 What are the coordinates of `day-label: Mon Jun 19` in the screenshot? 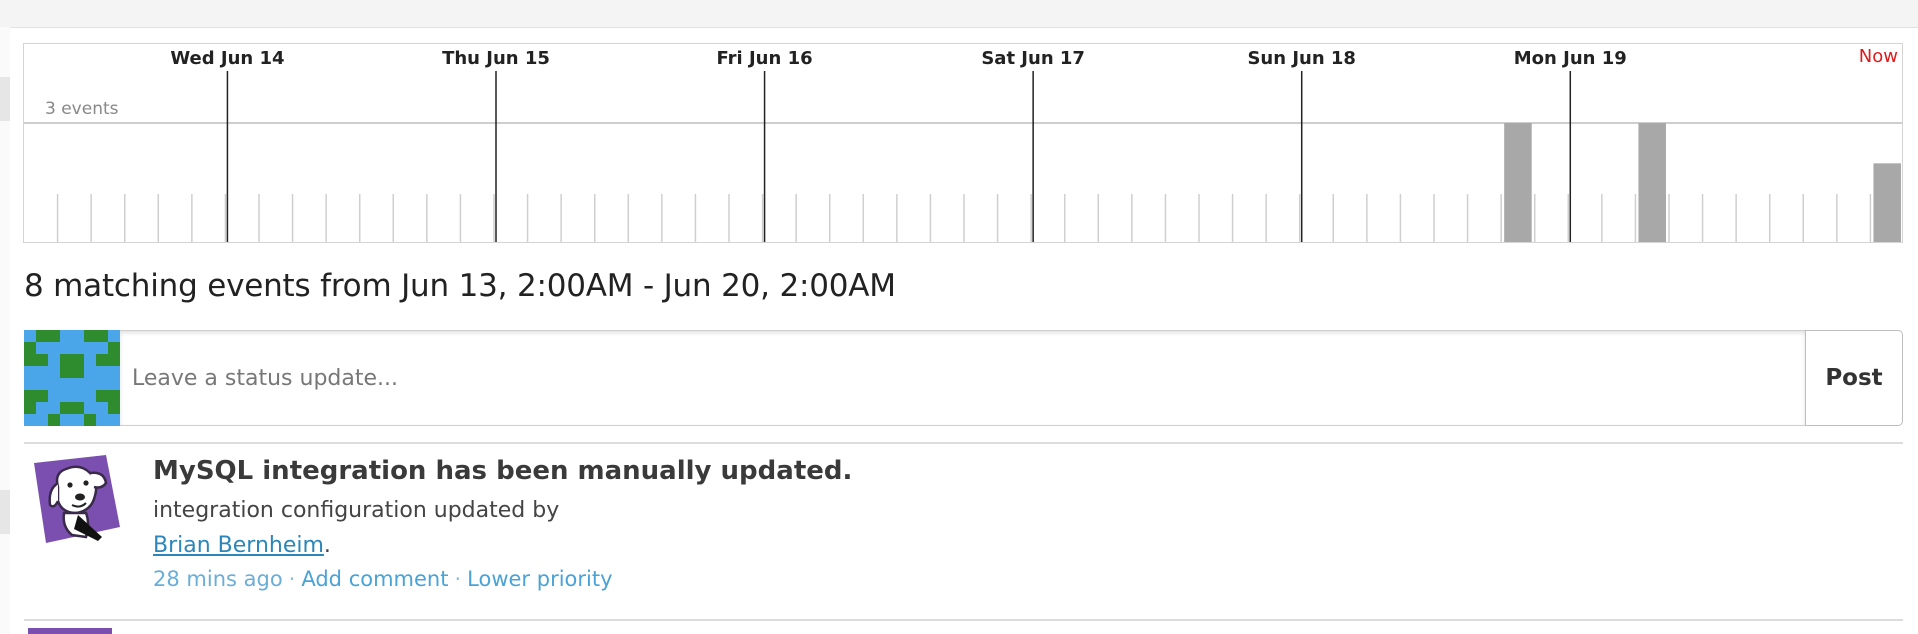 It's located at (1570, 58).